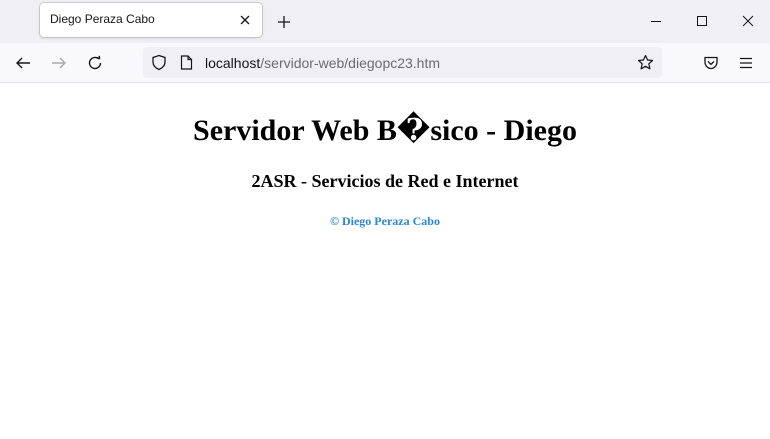 This screenshot has height=439, width=770. What do you see at coordinates (385, 130) in the screenshot?
I see `page-title: Servidor Web B�sico - Diego` at bounding box center [385, 130].